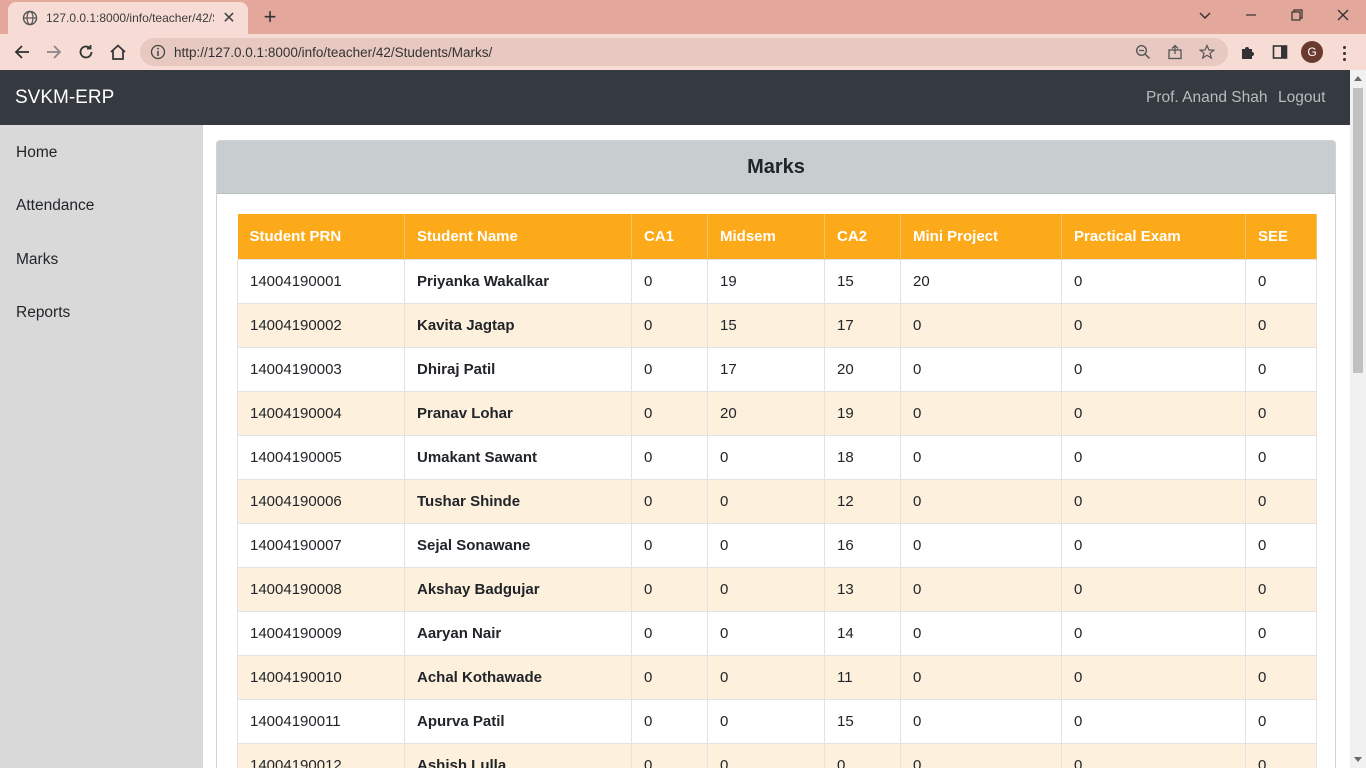 This screenshot has width=1366, height=768. Describe the element at coordinates (54, 52) in the screenshot. I see `forward-arrow-icon` at that location.